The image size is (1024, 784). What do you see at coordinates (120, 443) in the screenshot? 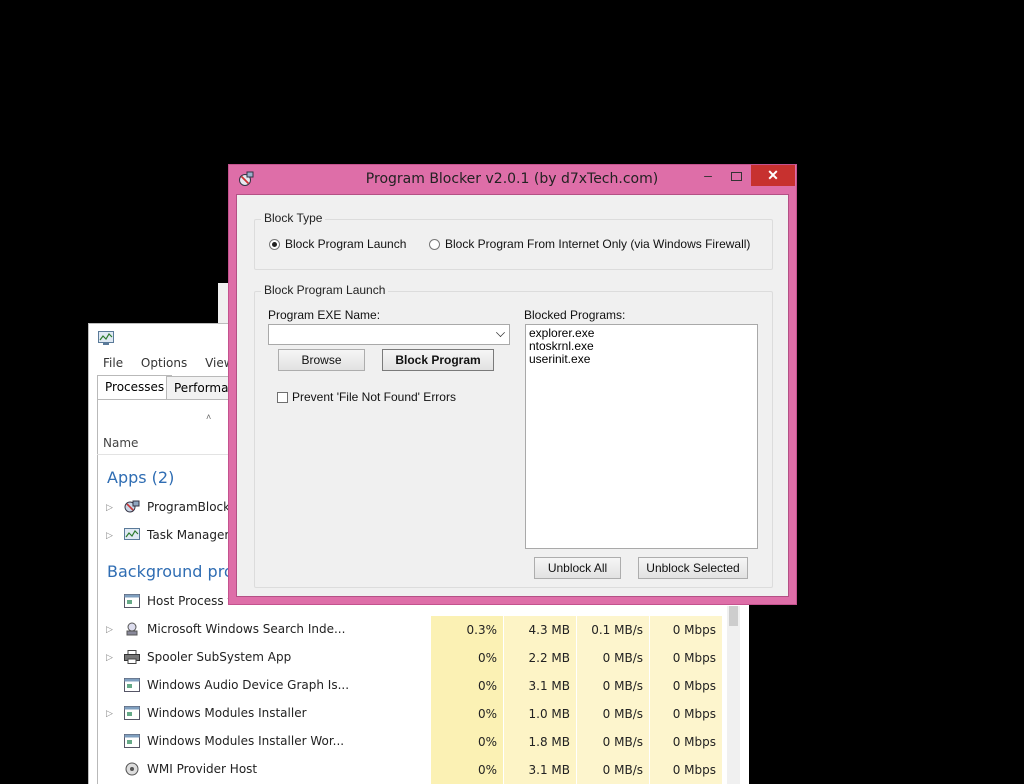
I see `column-header-name: Name` at bounding box center [120, 443].